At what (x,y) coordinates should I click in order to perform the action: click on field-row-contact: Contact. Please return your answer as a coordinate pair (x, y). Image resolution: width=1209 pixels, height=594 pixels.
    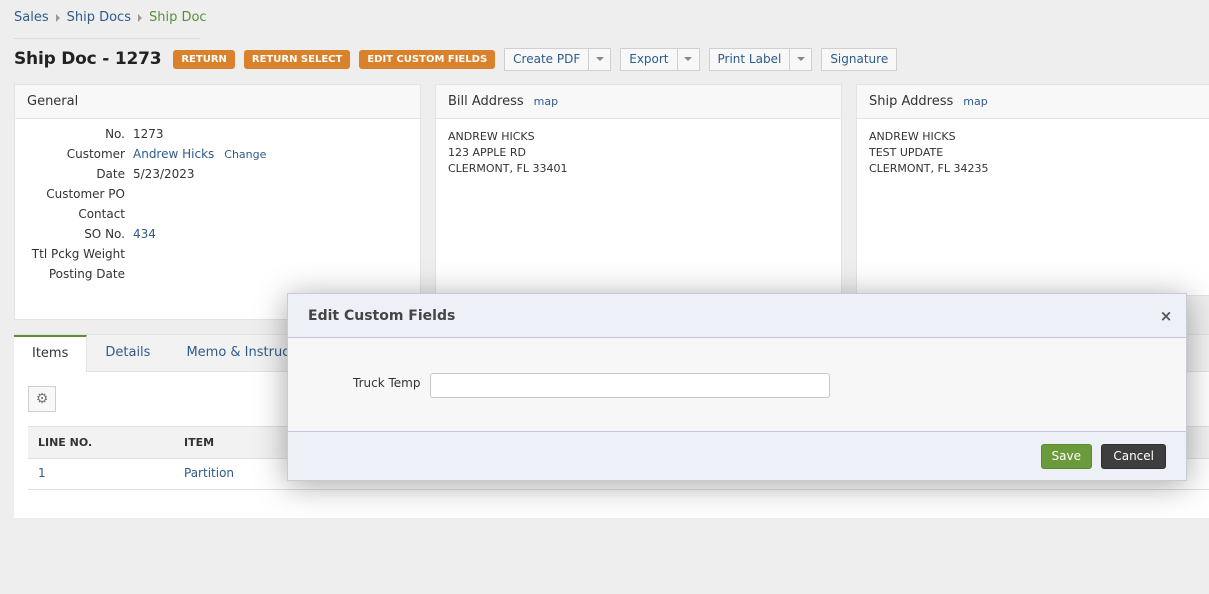
    Looking at the image, I should click on (217, 214).